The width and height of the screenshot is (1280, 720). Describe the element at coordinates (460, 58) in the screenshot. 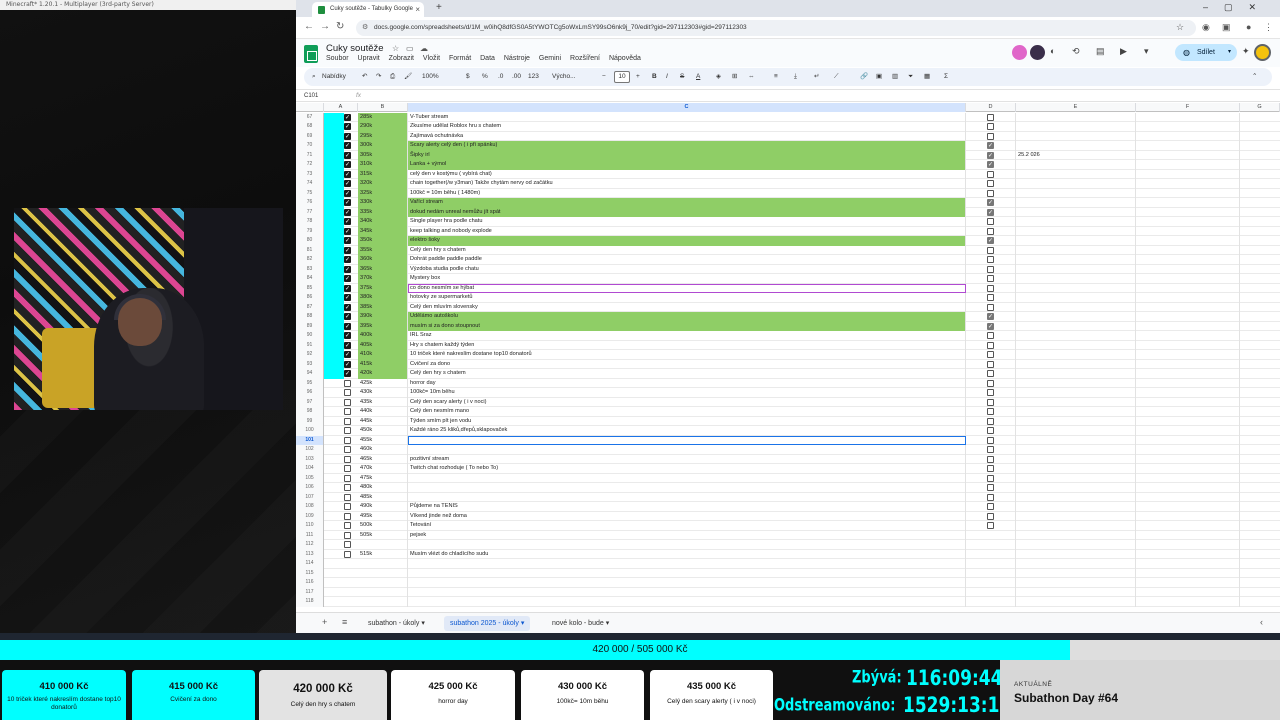

I see `menu-format: Formát` at that location.